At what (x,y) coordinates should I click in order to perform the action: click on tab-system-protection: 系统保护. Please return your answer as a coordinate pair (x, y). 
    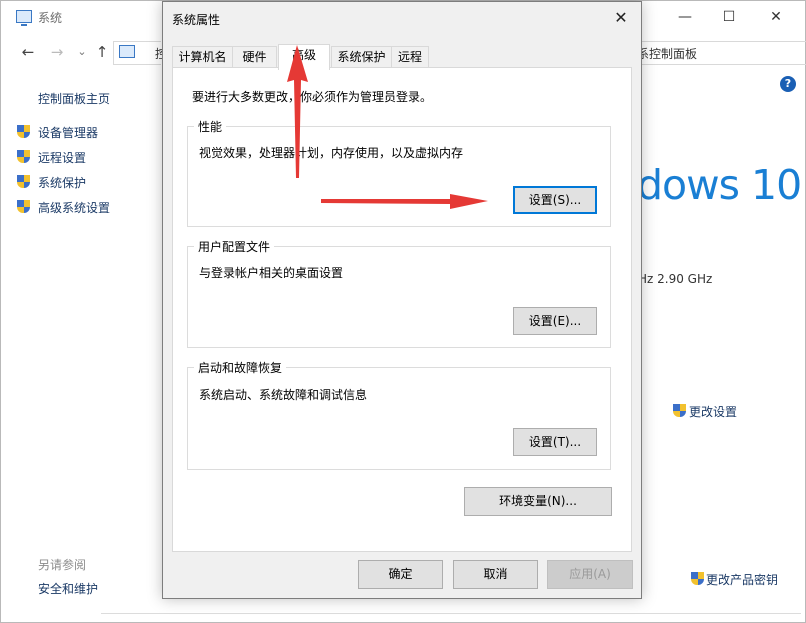
    Looking at the image, I should click on (361, 57).